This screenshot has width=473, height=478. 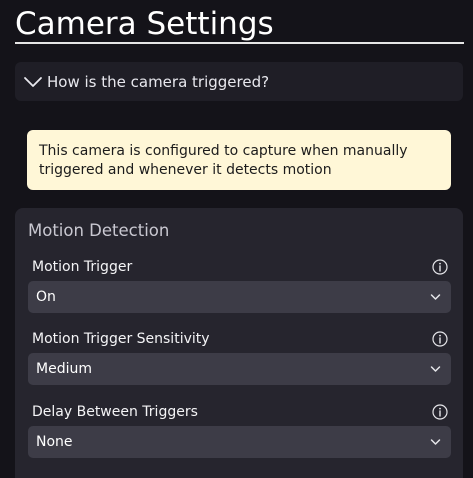 I want to click on motion-trigger-sensitivity-label: Motion Trigger Sensitivity, so click(x=121, y=339).